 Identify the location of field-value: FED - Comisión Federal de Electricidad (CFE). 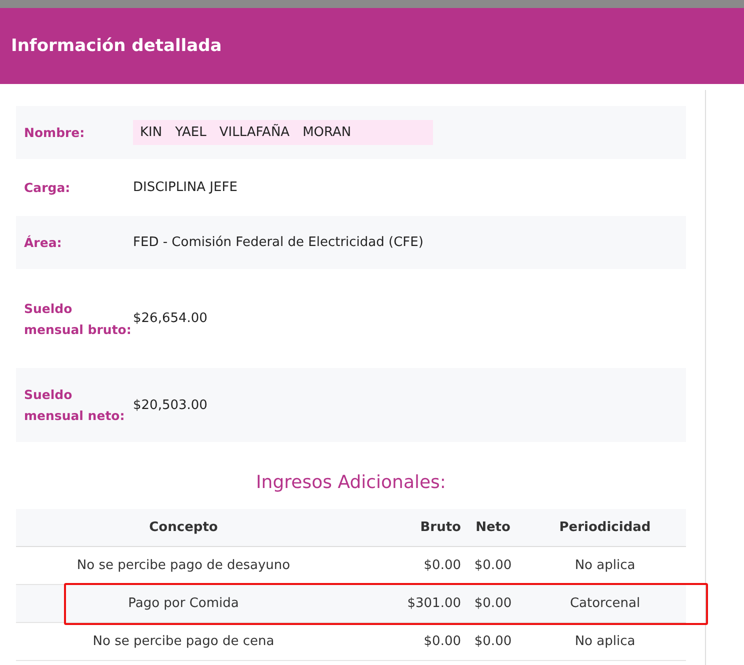
(278, 242).